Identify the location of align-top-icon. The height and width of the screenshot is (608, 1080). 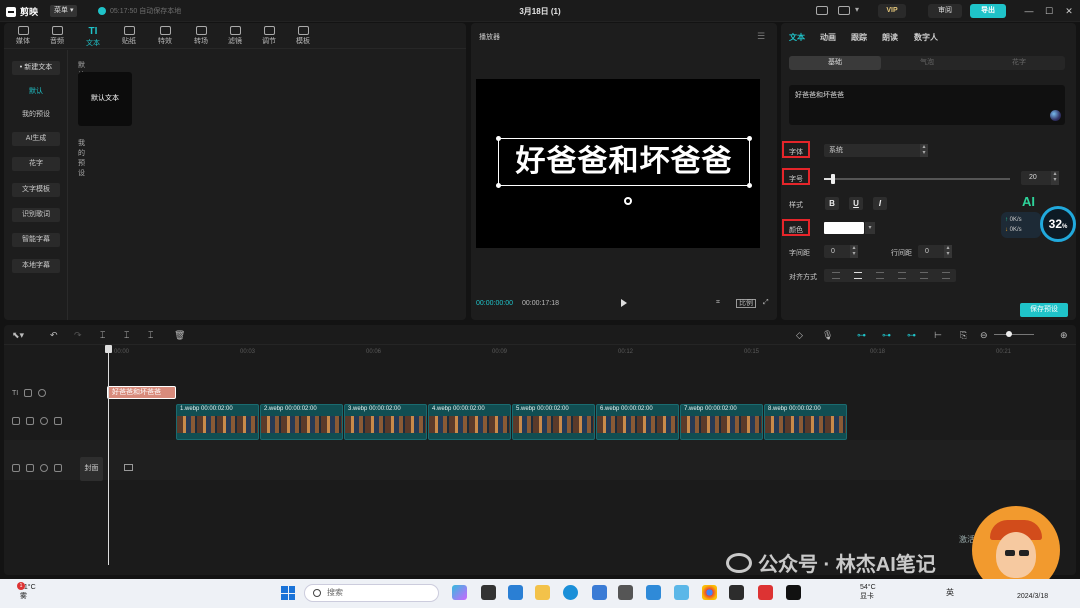
(902, 275).